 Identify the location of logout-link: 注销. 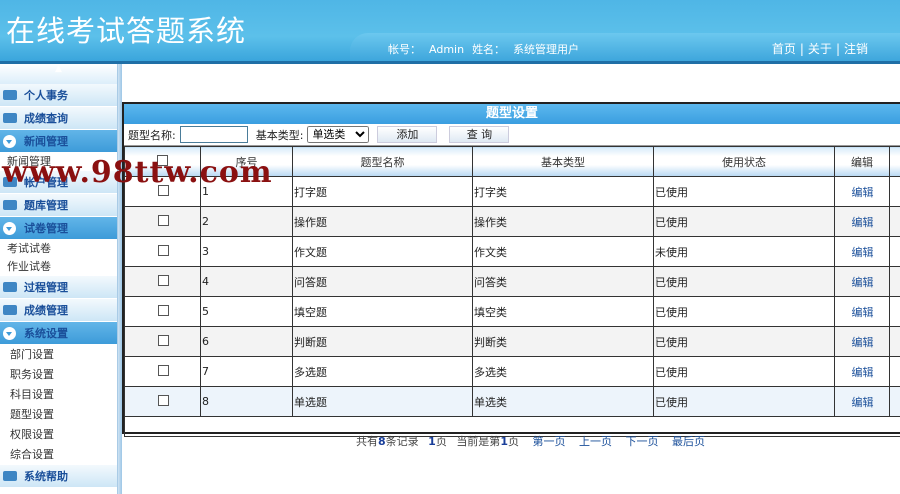
(856, 49).